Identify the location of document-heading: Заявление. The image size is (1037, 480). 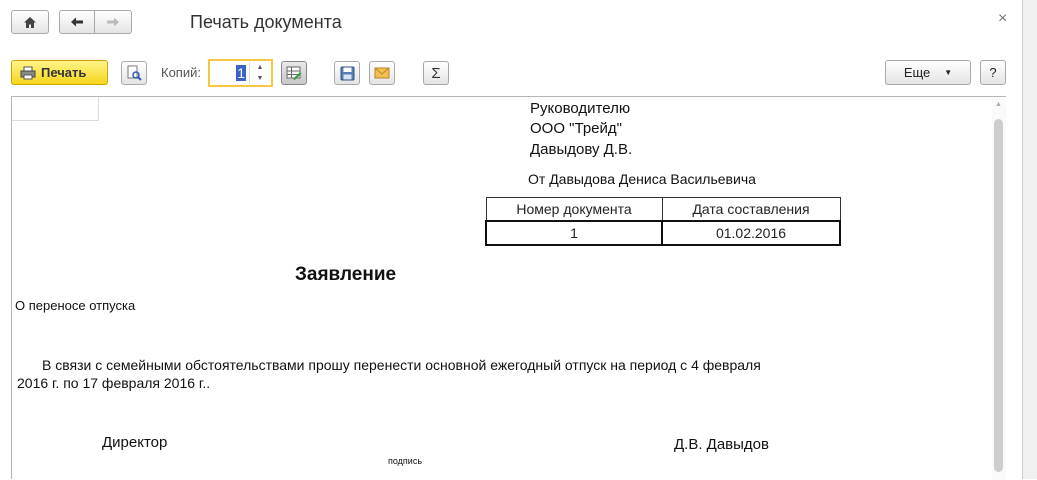
(346, 274).